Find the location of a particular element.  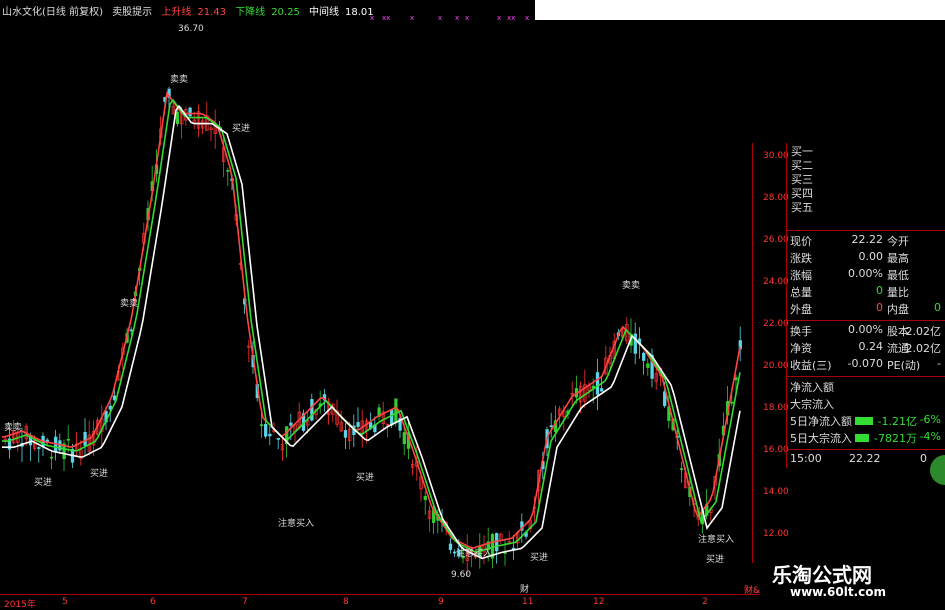

row-value: 0.00 is located at coordinates (871, 256).